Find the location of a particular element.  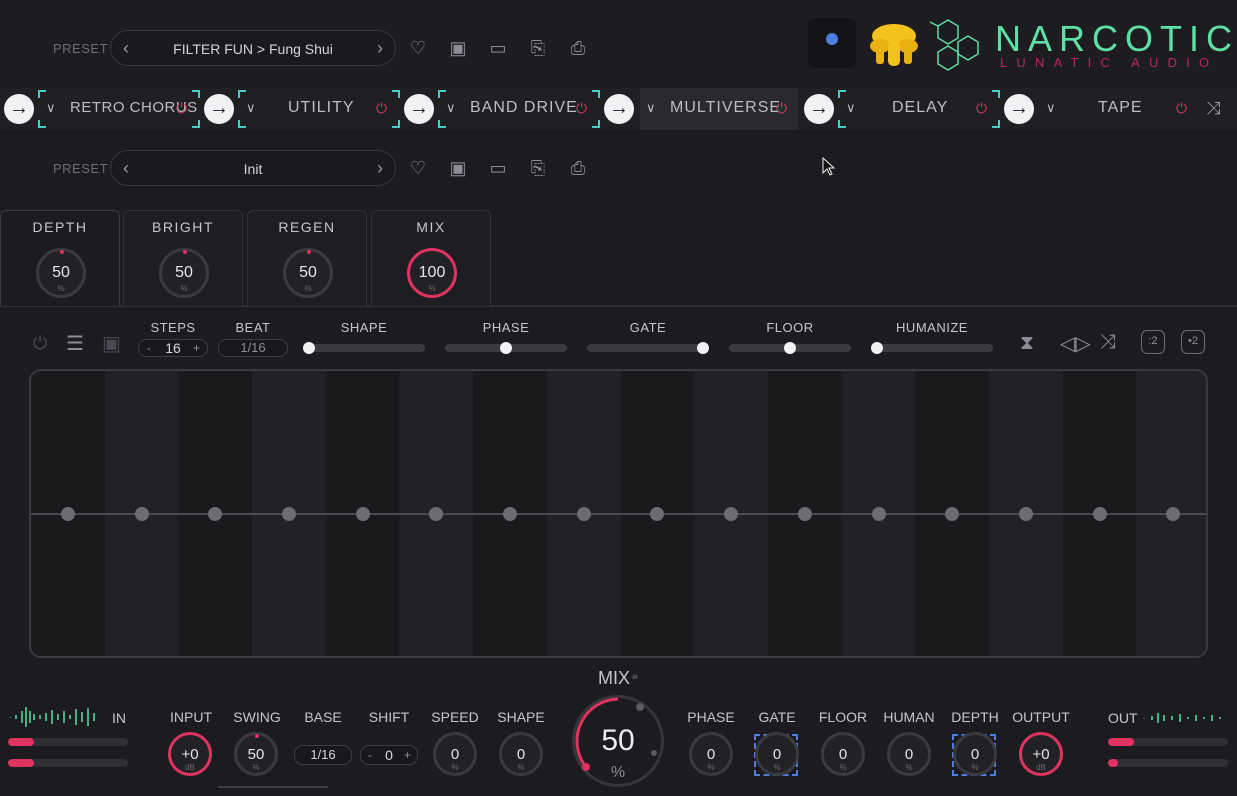

record-button is located at coordinates (832, 43).